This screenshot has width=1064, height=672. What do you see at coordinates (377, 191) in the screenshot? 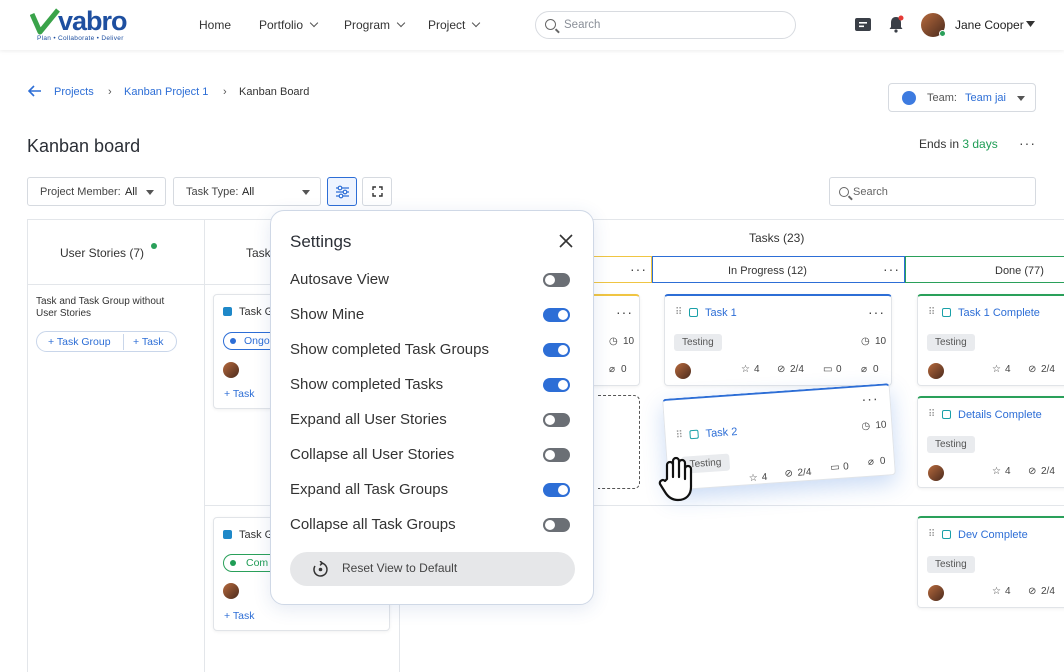
I see `fullscreen-button` at bounding box center [377, 191].